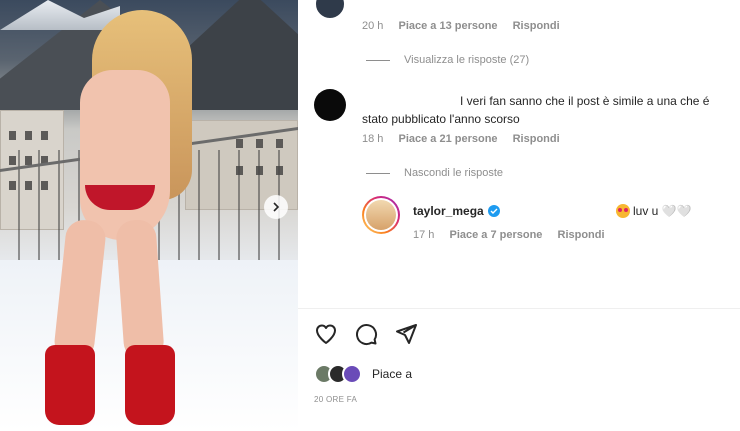 This screenshot has width=740, height=431. What do you see at coordinates (495, 235) in the screenshot?
I see `reply-likes-link: Piace a 7 persone` at bounding box center [495, 235].